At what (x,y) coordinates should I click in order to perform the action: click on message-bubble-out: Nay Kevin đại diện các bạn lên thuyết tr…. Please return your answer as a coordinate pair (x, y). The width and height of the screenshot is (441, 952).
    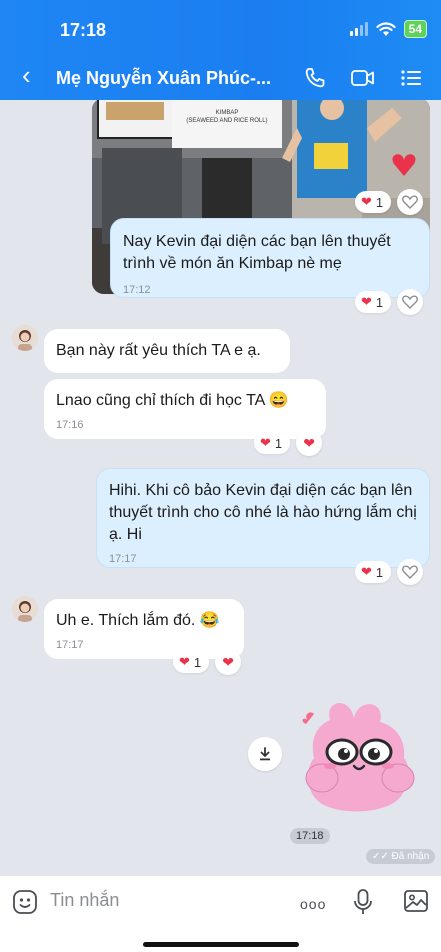
    Looking at the image, I should click on (270, 258).